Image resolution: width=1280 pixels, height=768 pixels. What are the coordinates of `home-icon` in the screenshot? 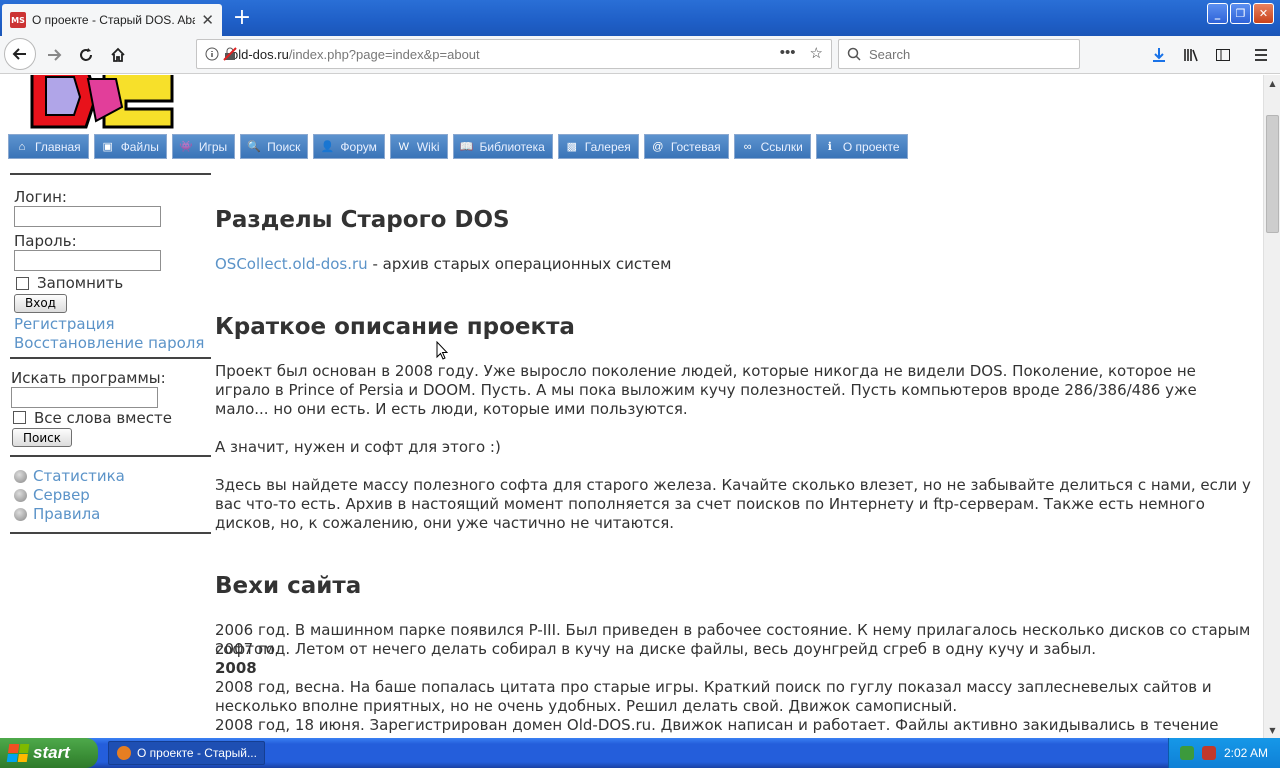 It's located at (118, 55).